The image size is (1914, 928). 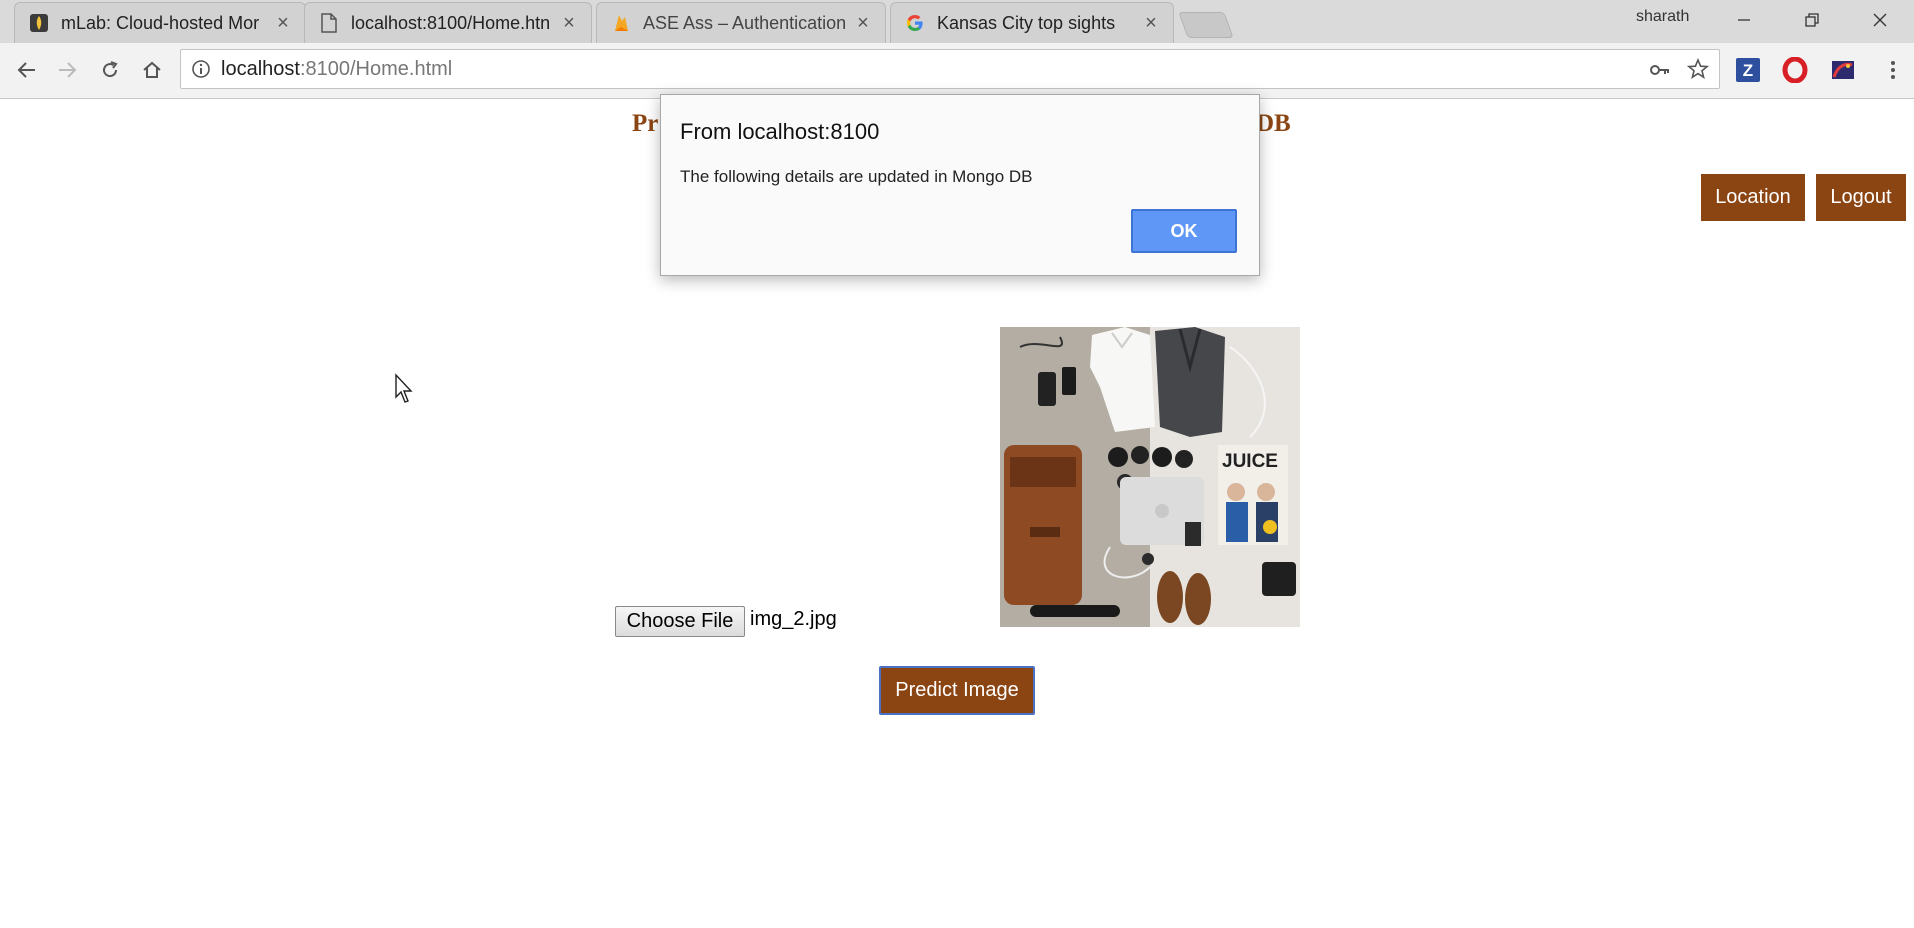 I want to click on tab-kansas-city: Kansas City top sights ×, so click(x=1032, y=22).